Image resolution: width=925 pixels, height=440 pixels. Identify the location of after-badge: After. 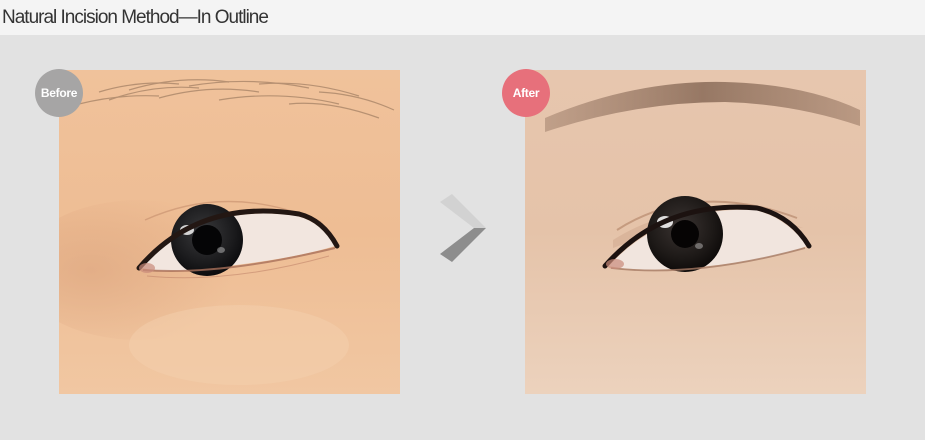
(526, 93).